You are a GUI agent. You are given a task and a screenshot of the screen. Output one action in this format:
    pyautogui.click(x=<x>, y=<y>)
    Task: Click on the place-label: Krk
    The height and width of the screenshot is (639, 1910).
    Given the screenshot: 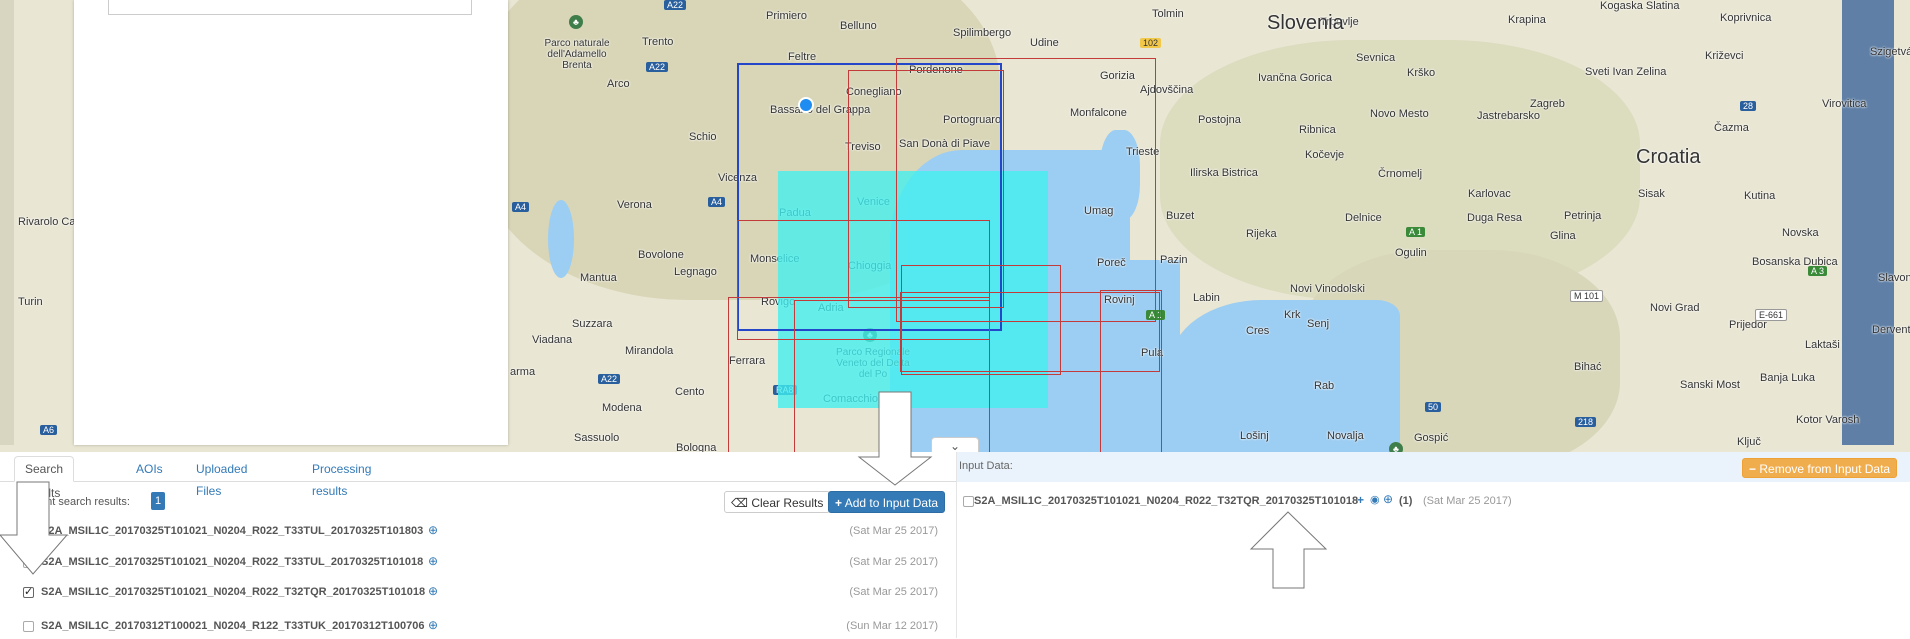 What is the action you would take?
    pyautogui.click(x=1292, y=315)
    